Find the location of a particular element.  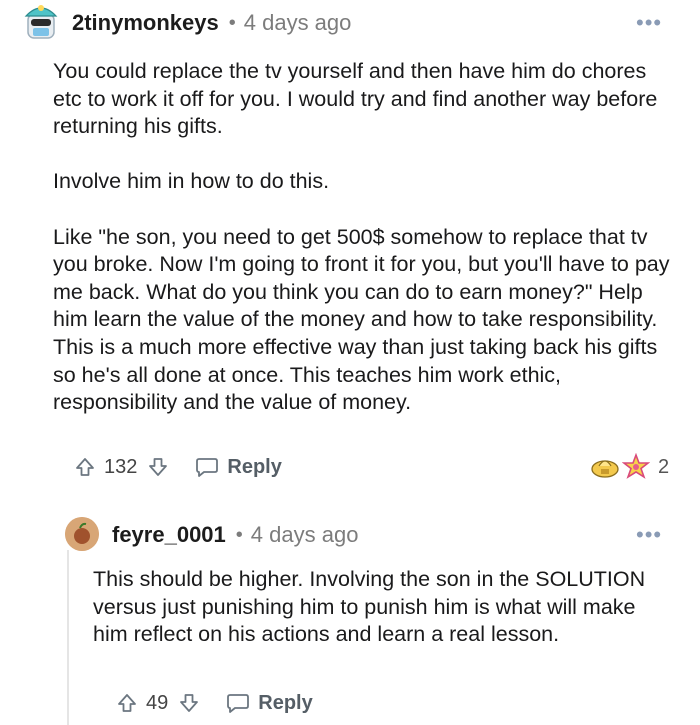

vote-count: 49 is located at coordinates (157, 702).